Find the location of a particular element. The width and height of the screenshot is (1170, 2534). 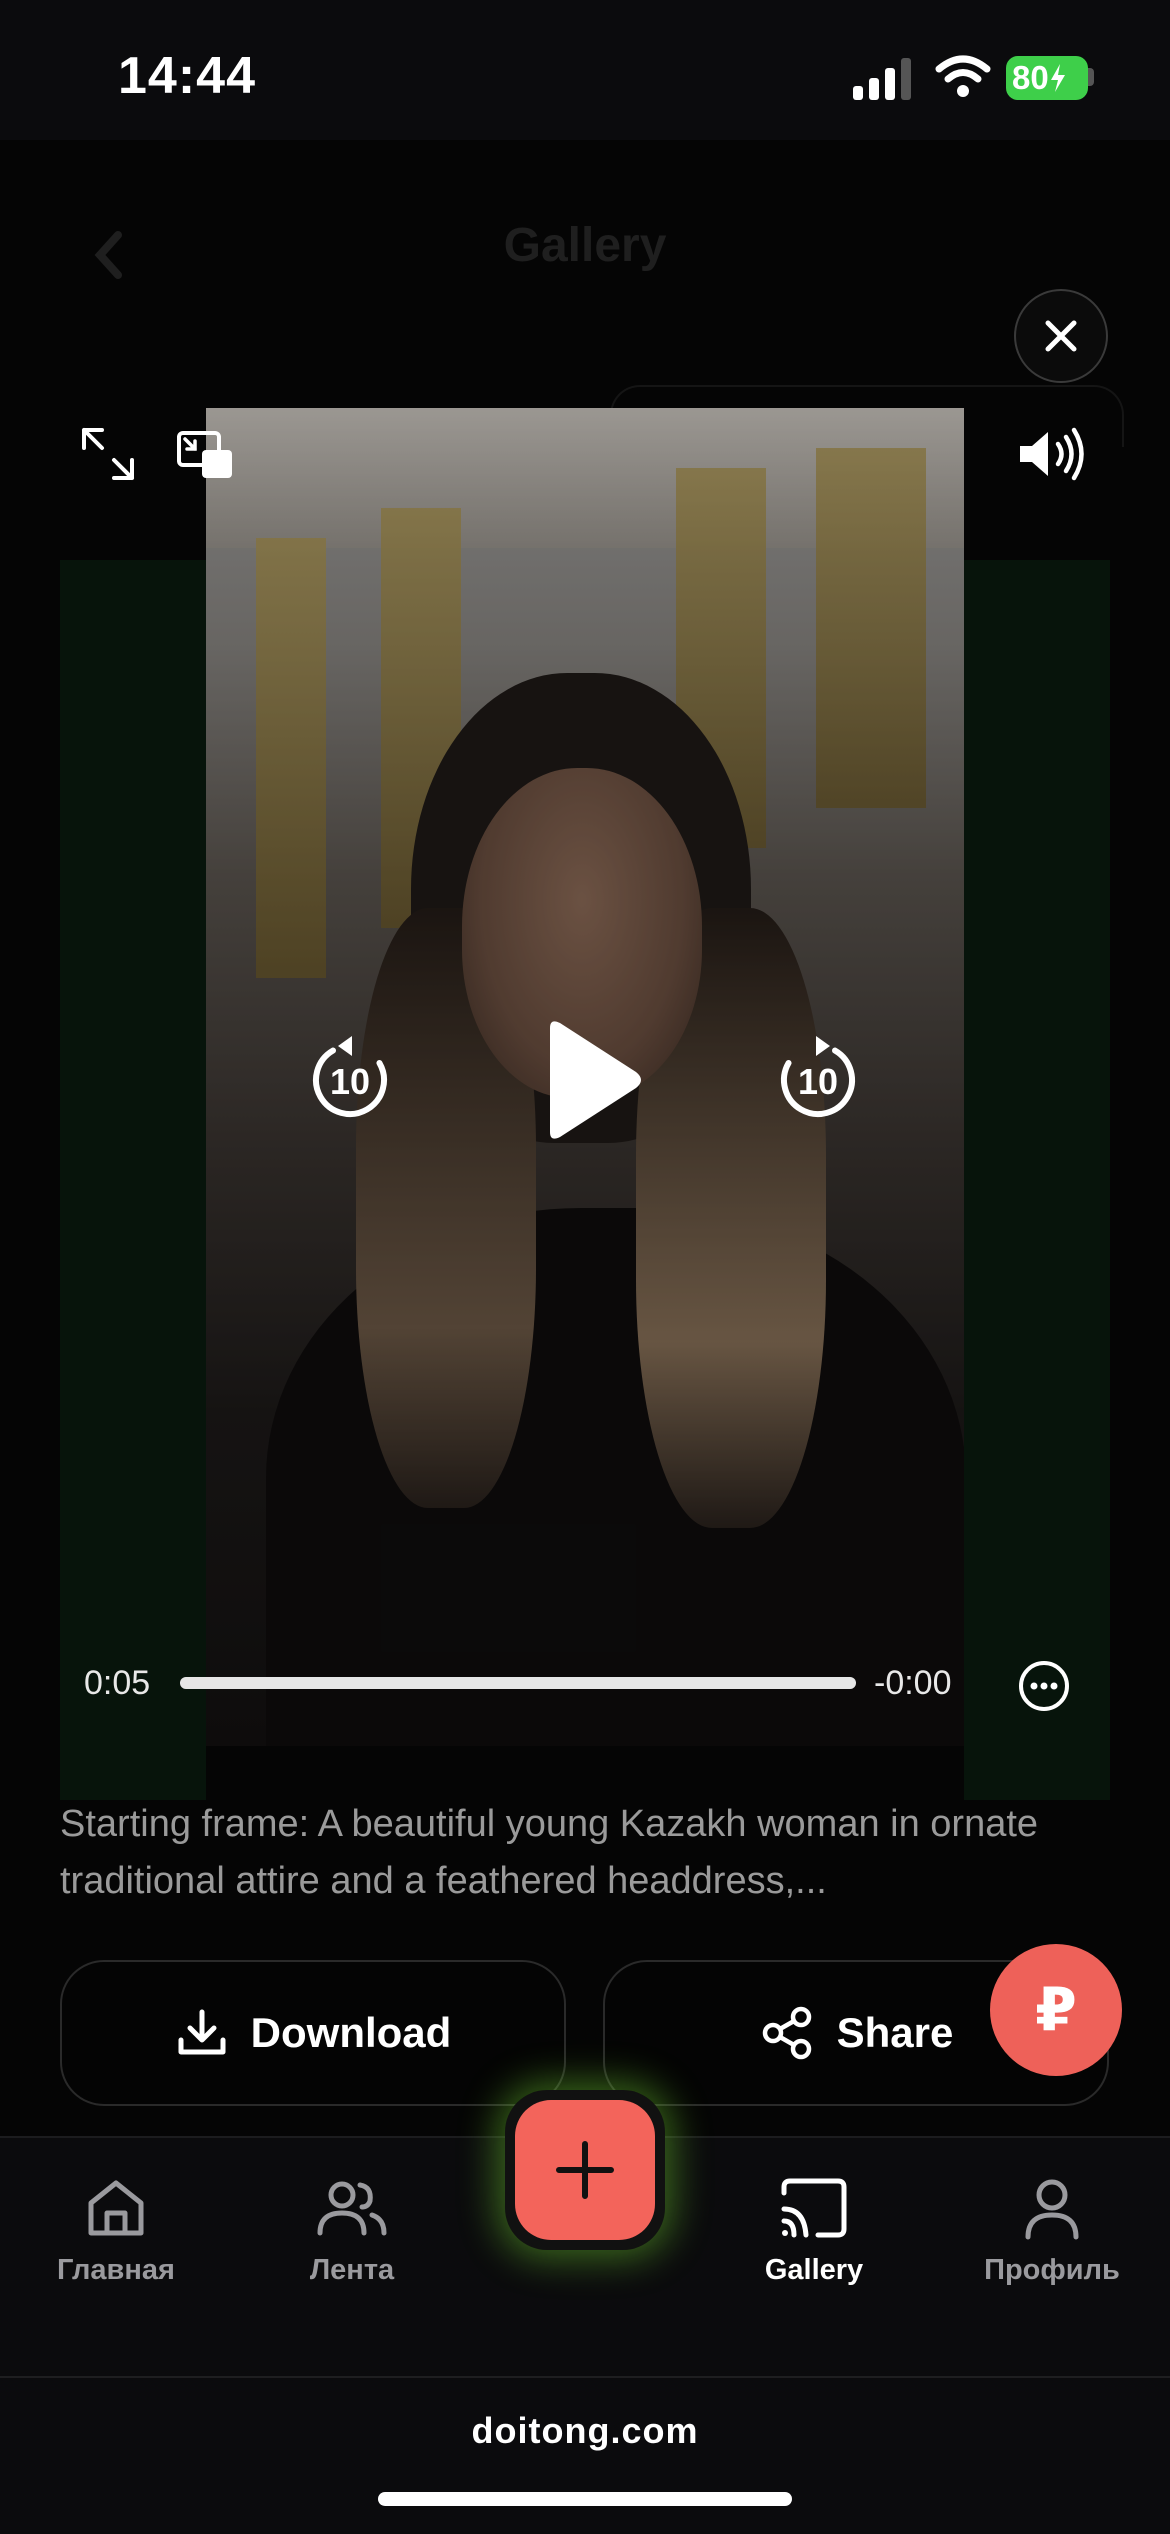

status-time: 14:44 is located at coordinates (187, 76).